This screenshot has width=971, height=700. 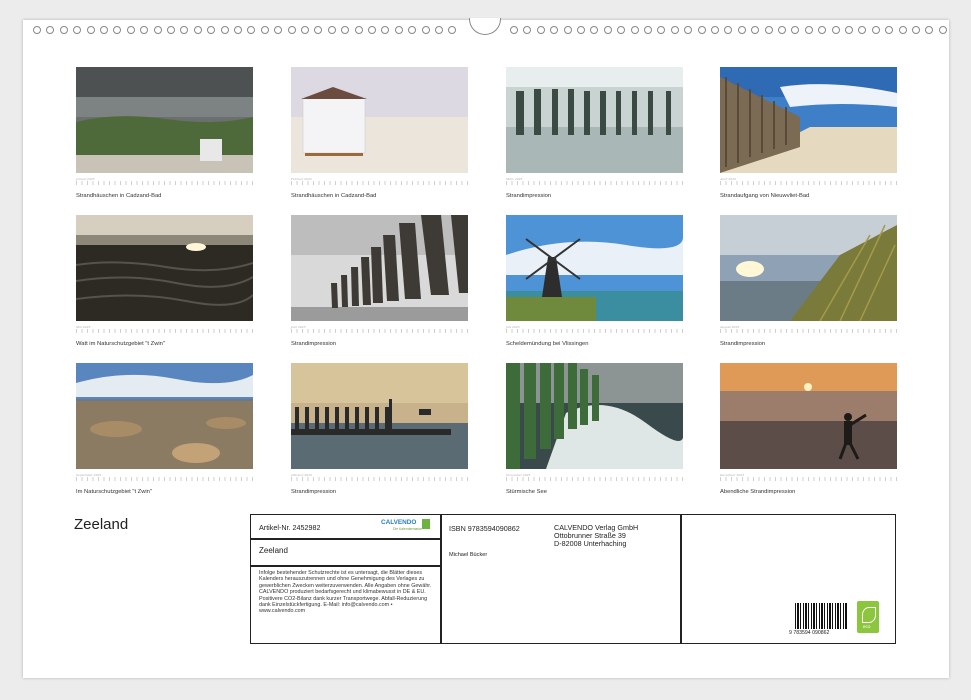 I want to click on isbn: ISBN 9783594090862, so click(x=484, y=528).